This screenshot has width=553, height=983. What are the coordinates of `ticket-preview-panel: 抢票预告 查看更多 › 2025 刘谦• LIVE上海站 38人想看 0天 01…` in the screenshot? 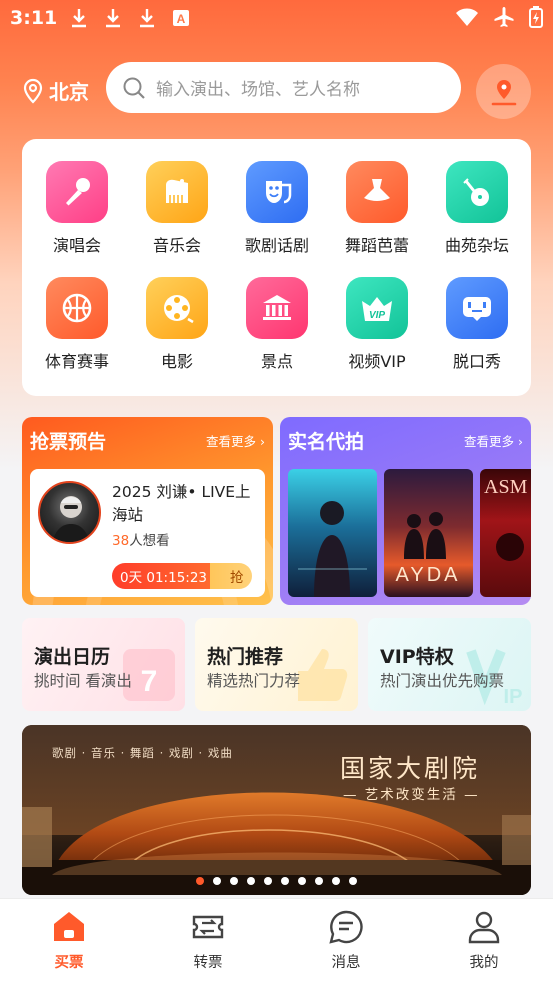 It's located at (147, 511).